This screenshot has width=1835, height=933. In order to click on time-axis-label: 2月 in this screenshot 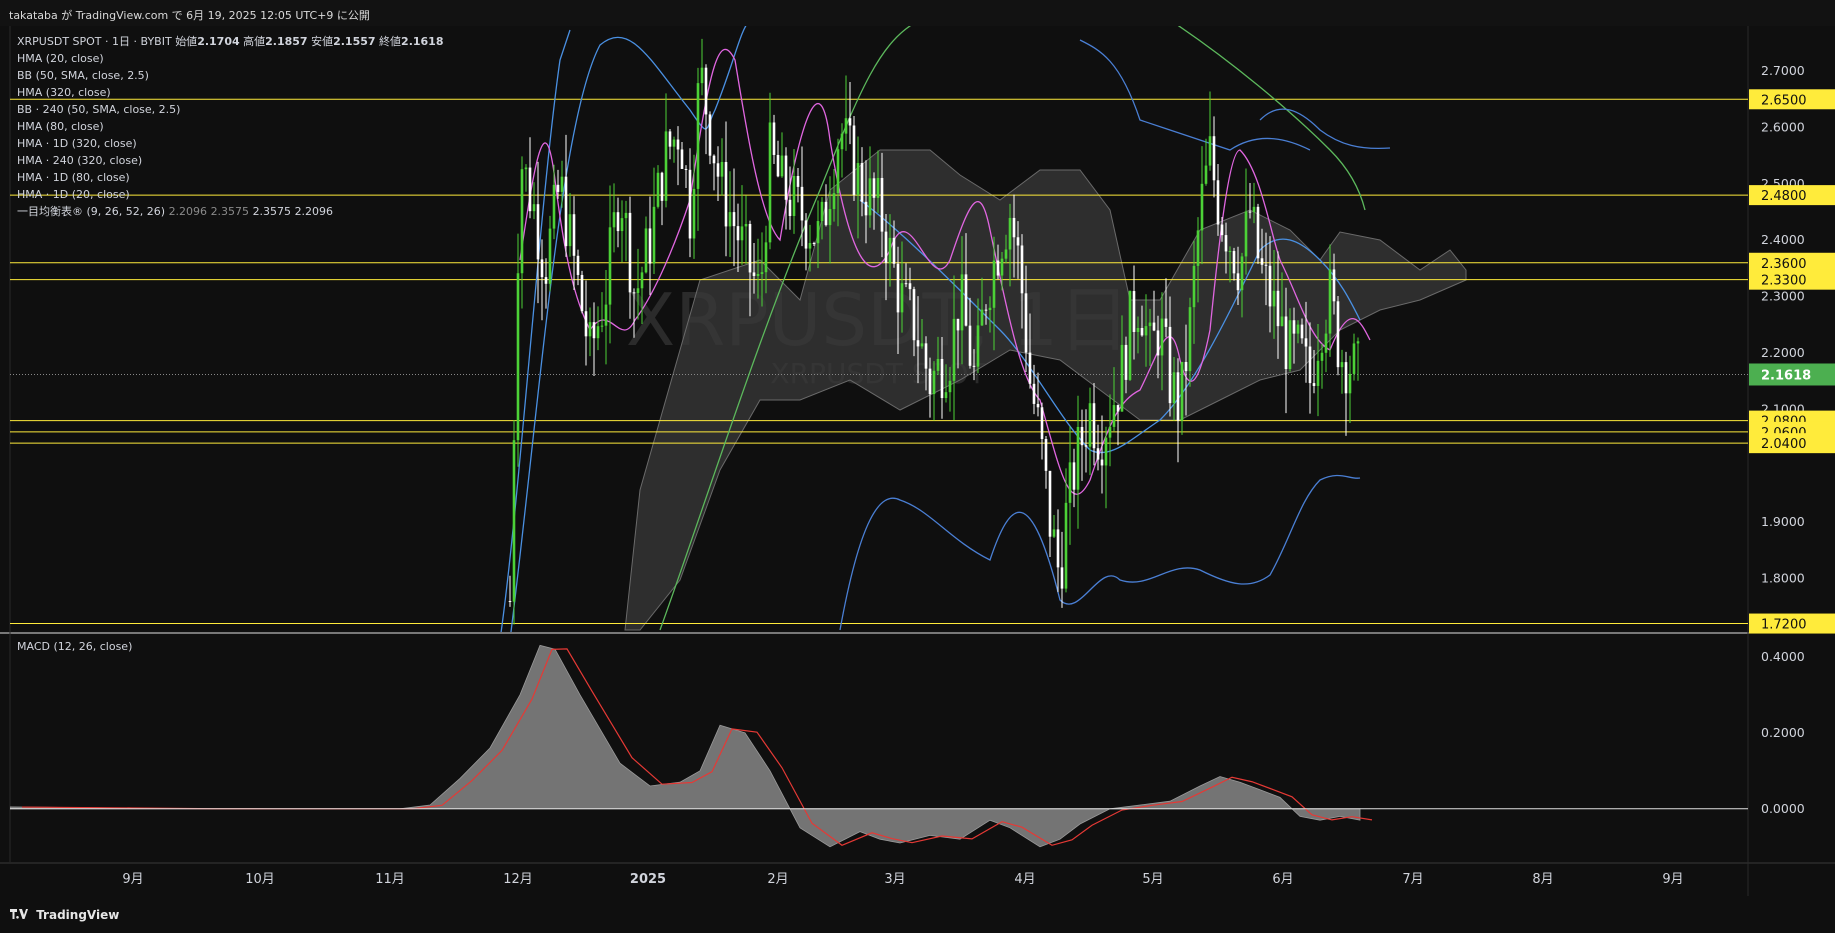, I will do `click(777, 879)`.